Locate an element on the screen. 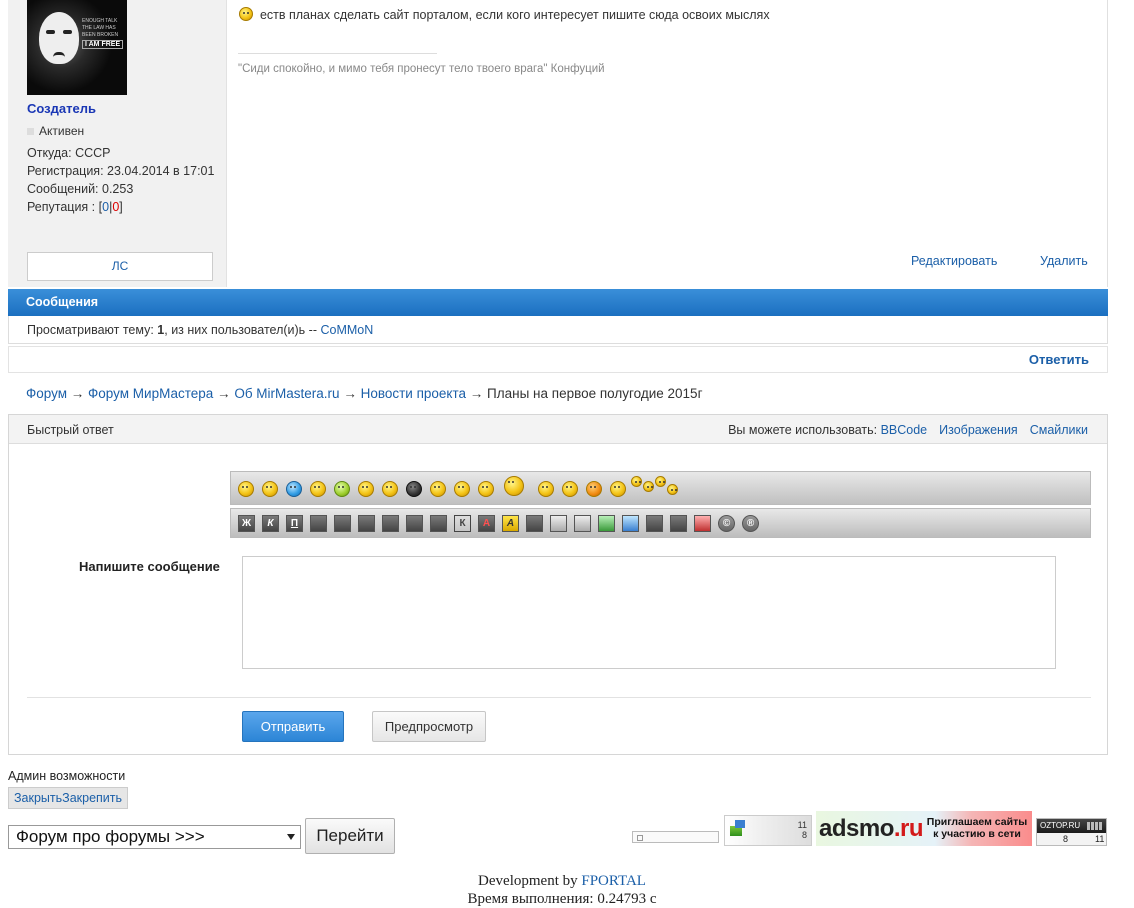  message-textarea is located at coordinates (649, 612).